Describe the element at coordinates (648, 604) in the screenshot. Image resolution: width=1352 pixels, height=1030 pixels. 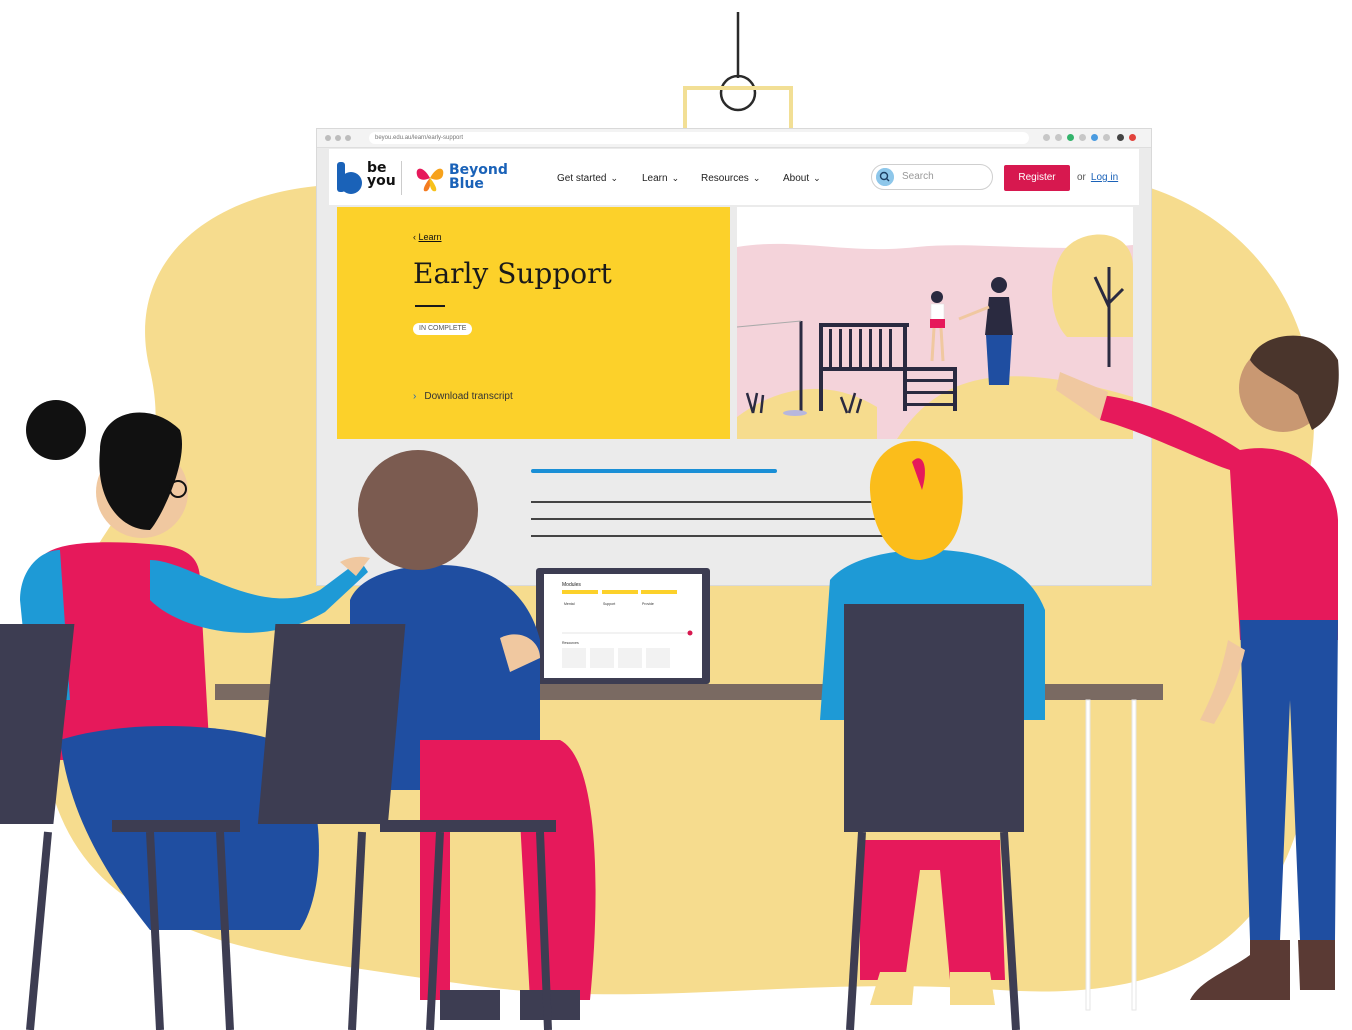
I see `laptop-col3: Provide` at that location.